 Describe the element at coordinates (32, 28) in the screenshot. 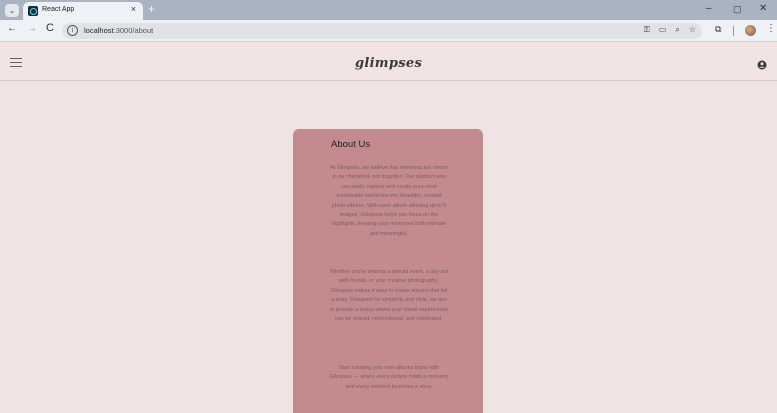

I see `forward-button: →` at that location.